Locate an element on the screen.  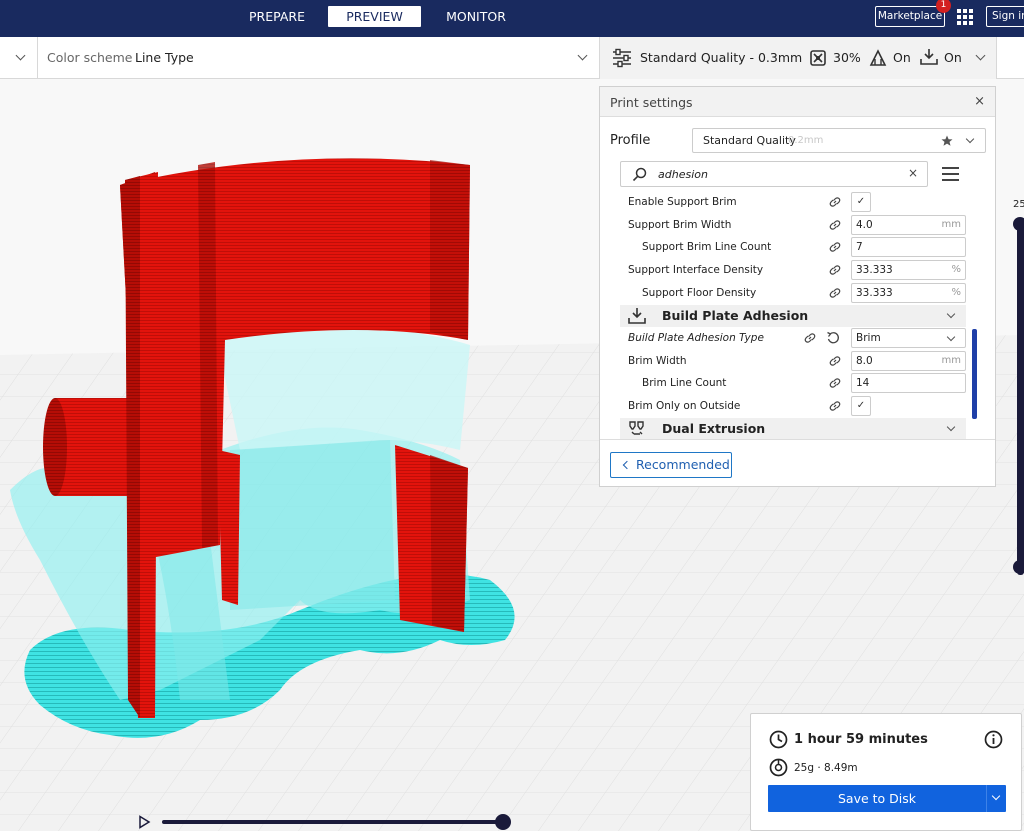
field-value: Brim is located at coordinates (868, 338).